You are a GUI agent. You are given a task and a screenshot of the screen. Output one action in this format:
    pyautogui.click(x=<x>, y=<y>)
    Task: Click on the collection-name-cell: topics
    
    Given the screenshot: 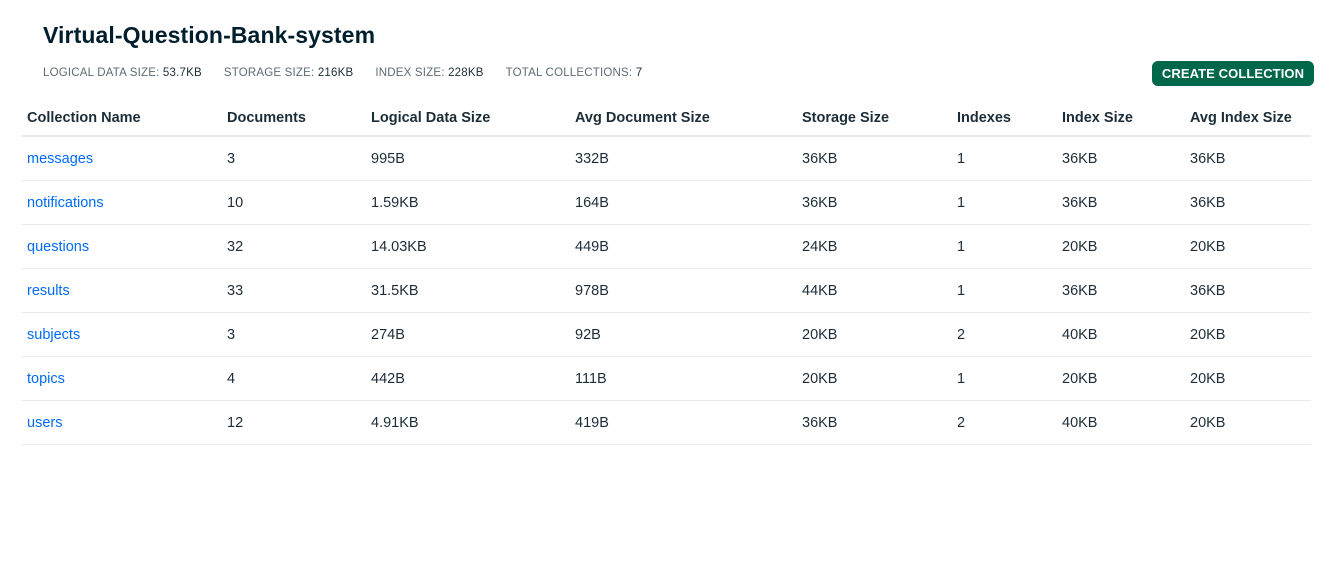 What is the action you would take?
    pyautogui.click(x=121, y=378)
    